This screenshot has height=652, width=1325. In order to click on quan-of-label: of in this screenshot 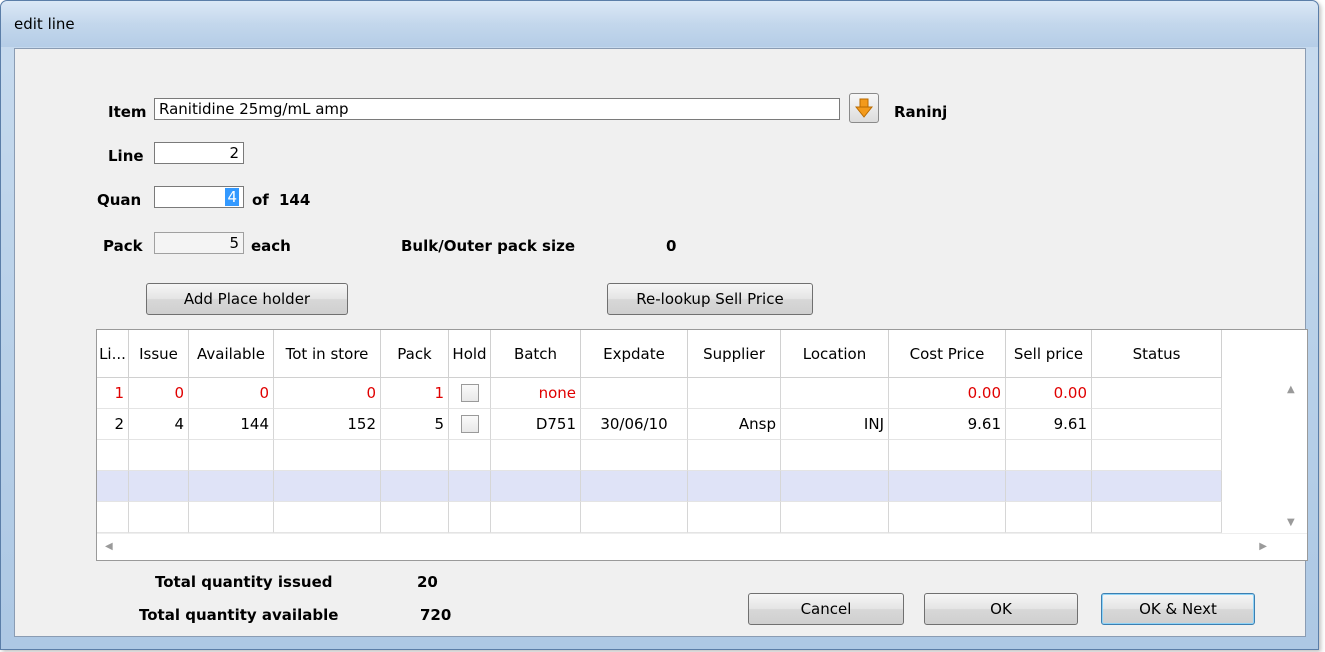, I will do `click(260, 200)`.